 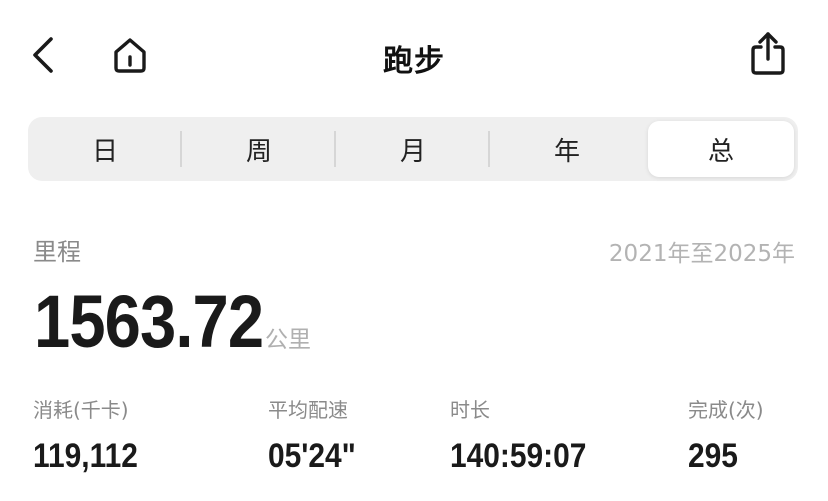 What do you see at coordinates (92, 435) in the screenshot?
I see `stat-calories: 消耗(千卡) 119,112` at bounding box center [92, 435].